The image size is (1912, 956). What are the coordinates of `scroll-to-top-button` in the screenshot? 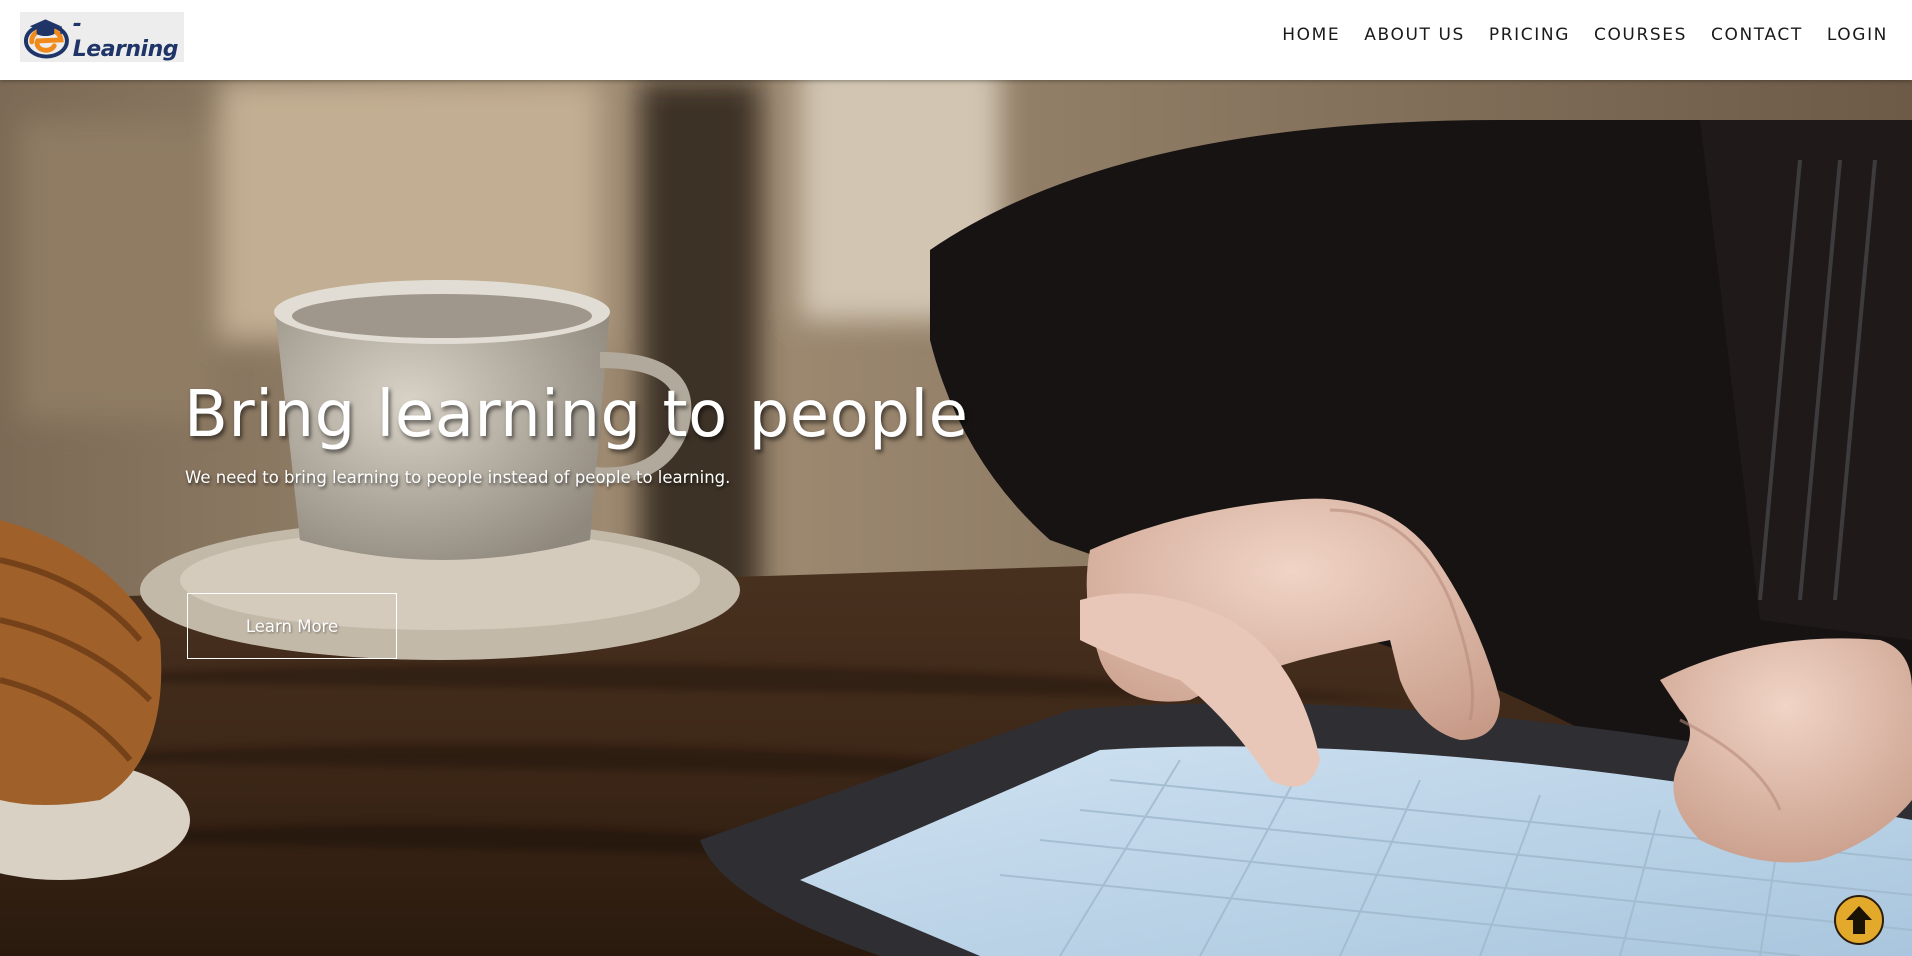 It's located at (1859, 920).